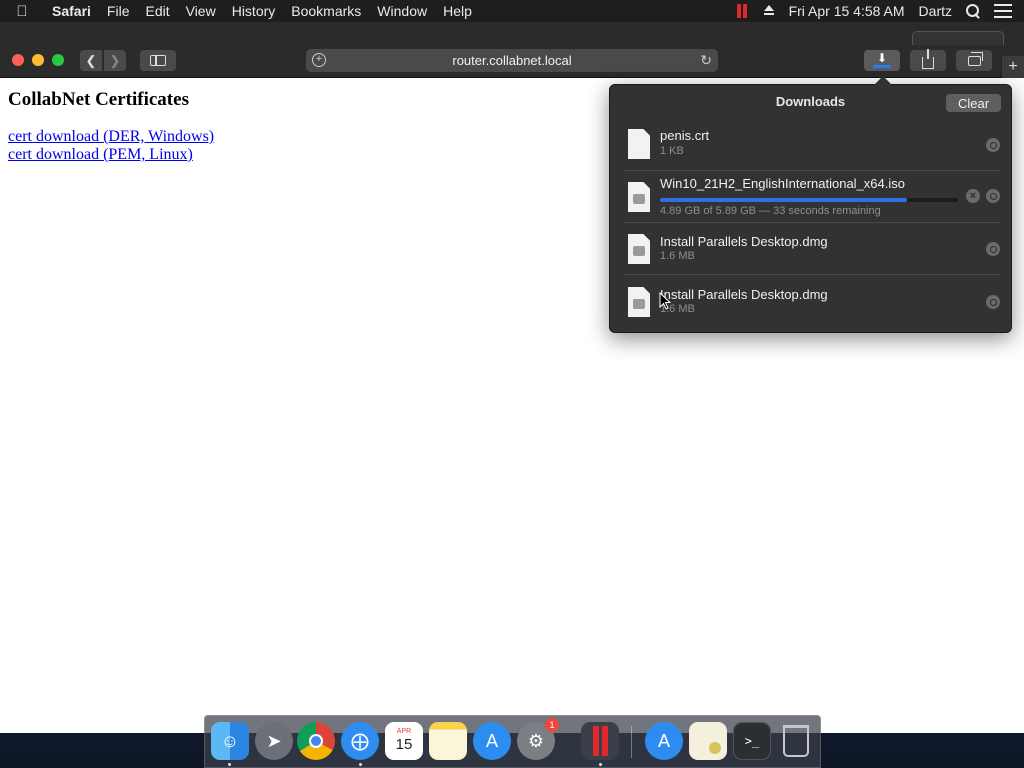 This screenshot has height=768, width=1024. What do you see at coordinates (157, 11) in the screenshot?
I see `menu-edit: Edit` at bounding box center [157, 11].